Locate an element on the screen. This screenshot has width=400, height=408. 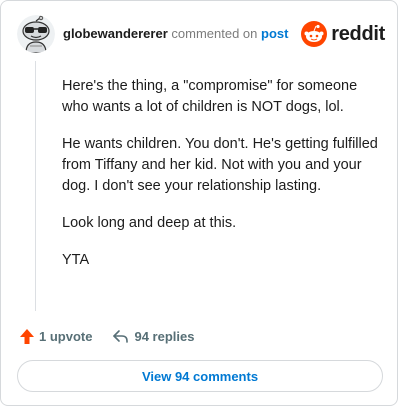
reddit-wordmark: reddit is located at coordinates (358, 33).